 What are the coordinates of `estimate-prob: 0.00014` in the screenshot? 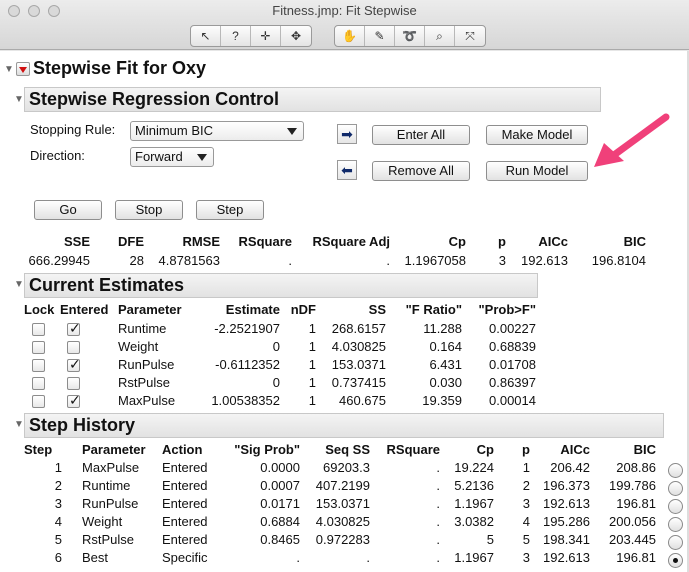 It's located at (512, 400).